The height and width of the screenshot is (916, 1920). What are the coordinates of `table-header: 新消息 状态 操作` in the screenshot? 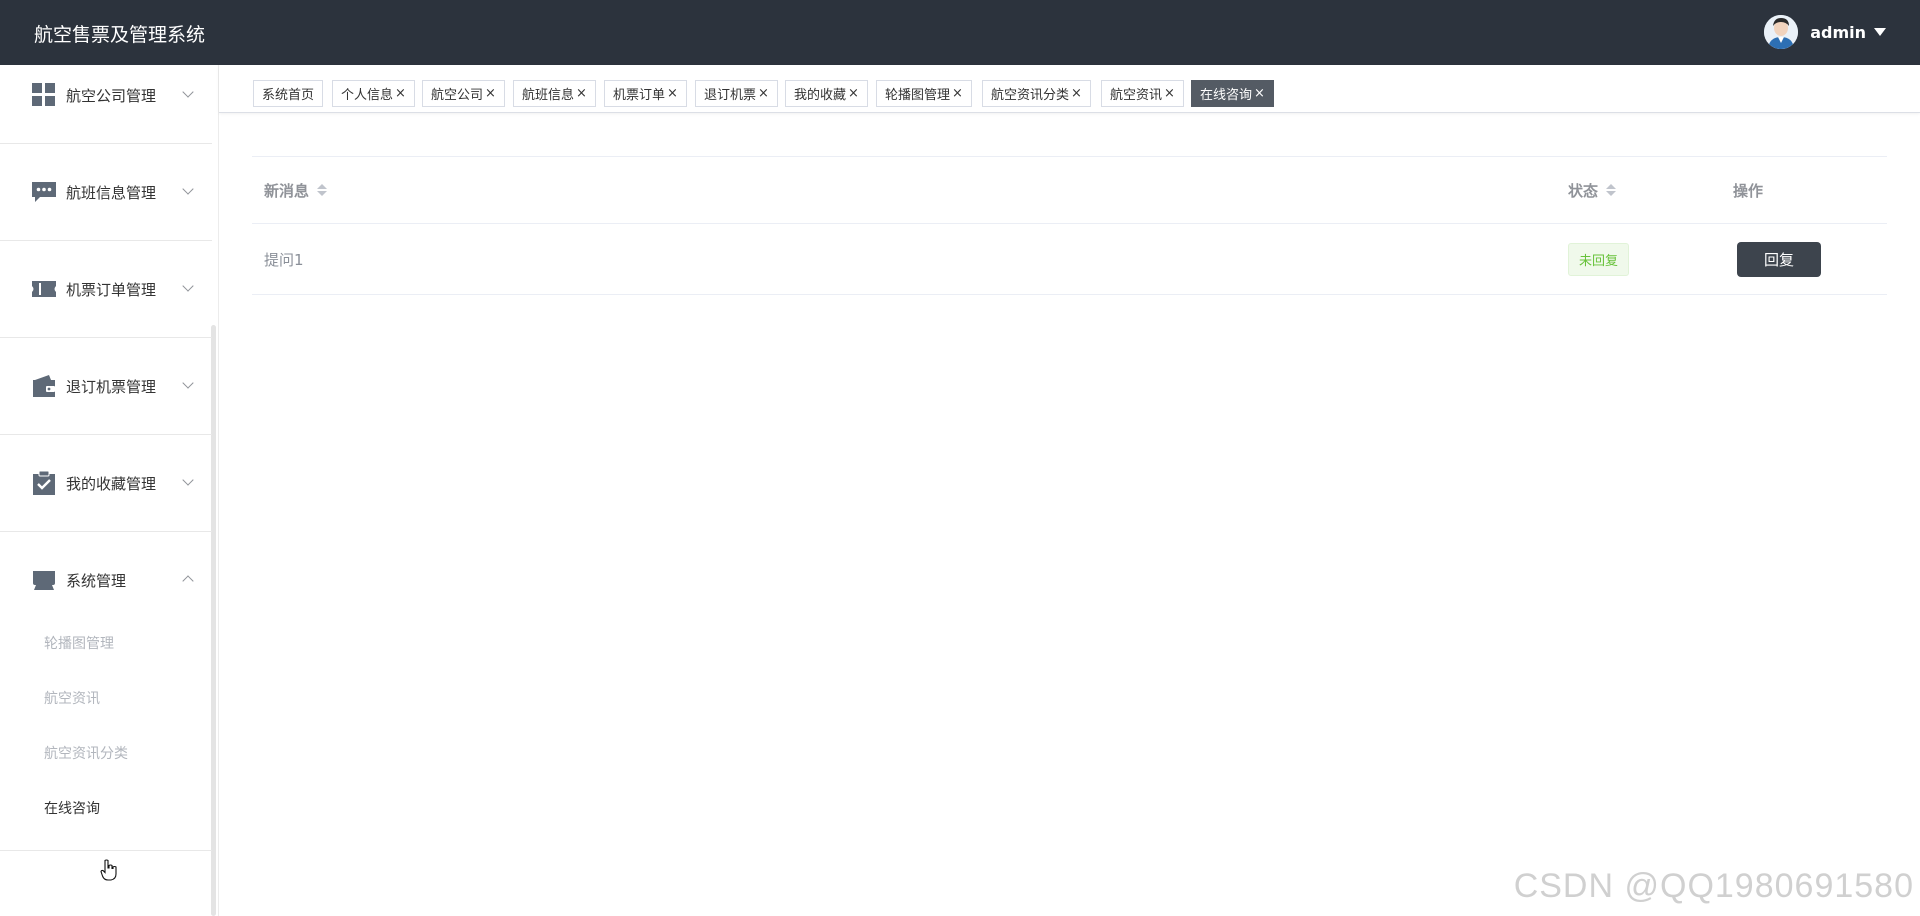 It's located at (1069, 190).